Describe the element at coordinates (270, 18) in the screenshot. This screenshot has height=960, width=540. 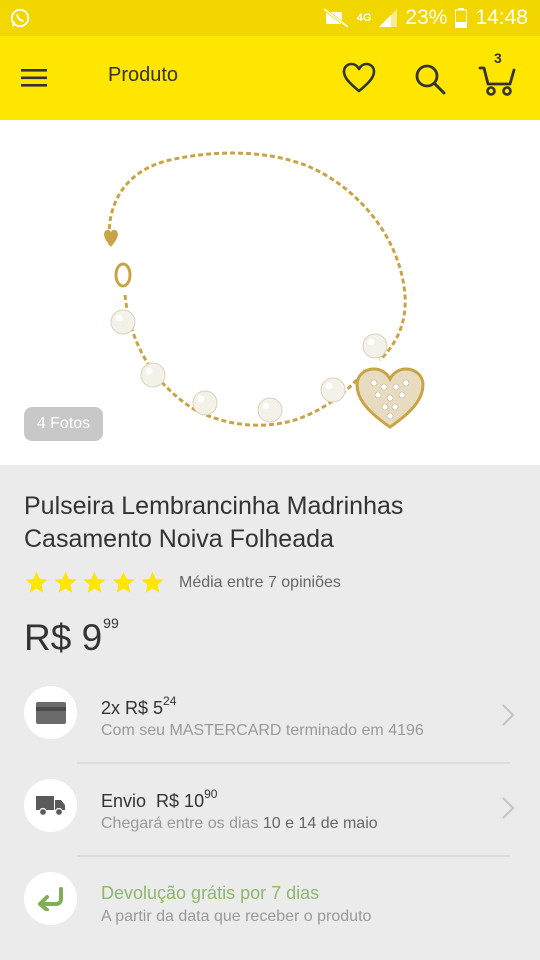
I see `status-bar: 4G 23% 14:48` at that location.